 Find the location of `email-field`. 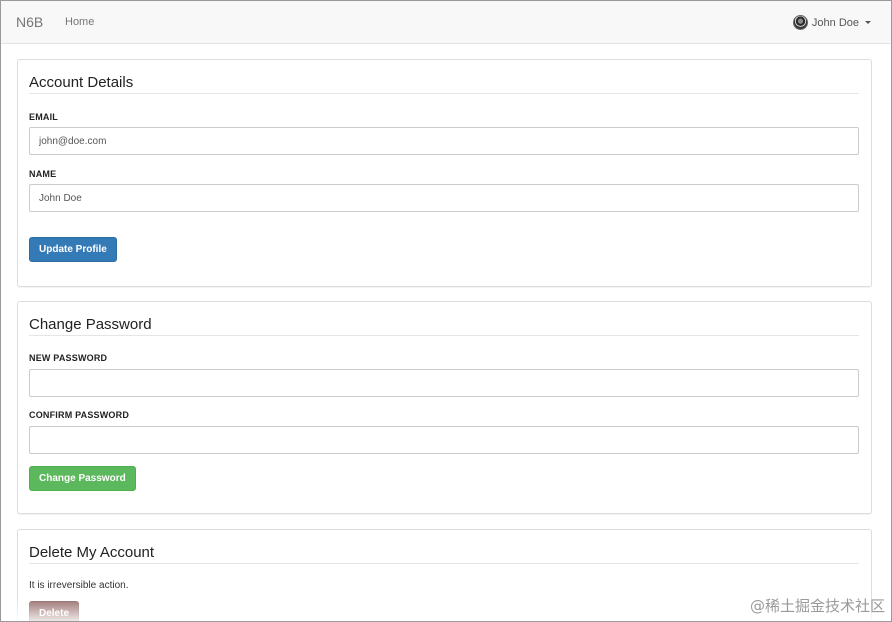

email-field is located at coordinates (444, 141).